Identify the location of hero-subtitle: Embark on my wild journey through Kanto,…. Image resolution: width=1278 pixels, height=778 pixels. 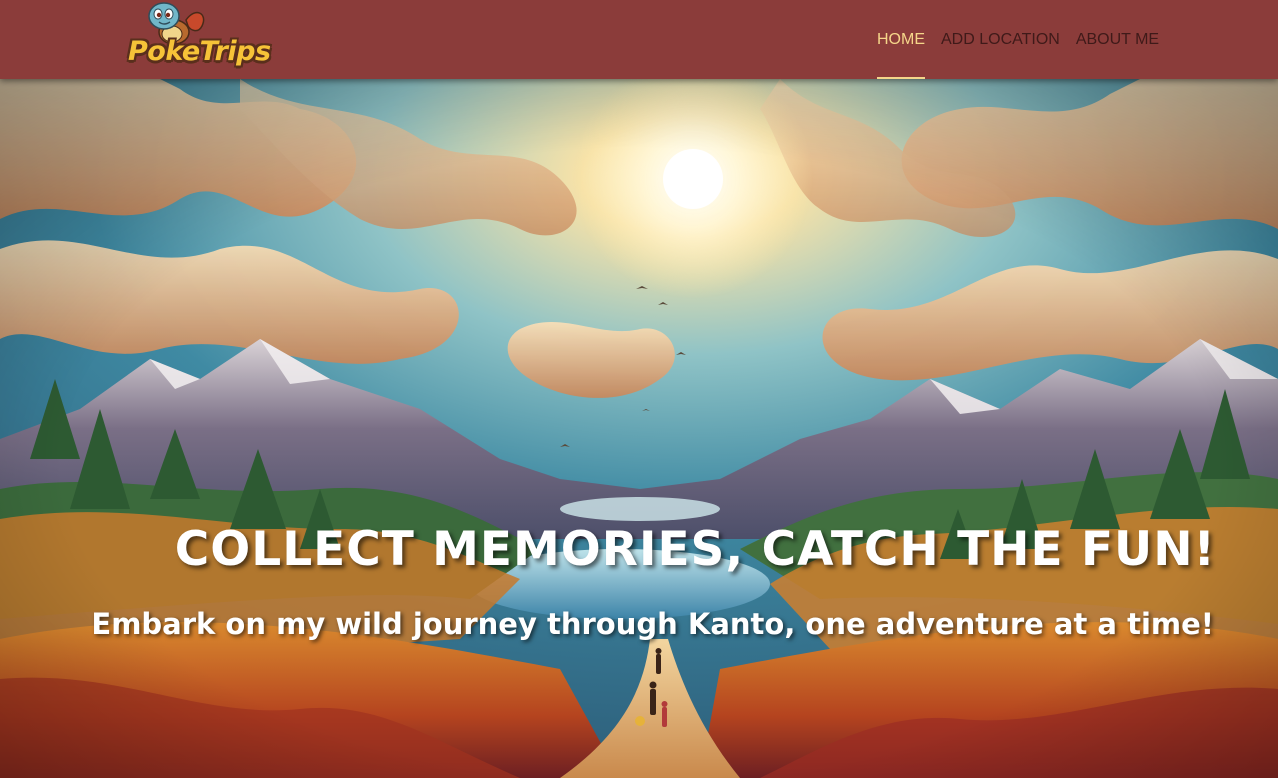
(652, 624).